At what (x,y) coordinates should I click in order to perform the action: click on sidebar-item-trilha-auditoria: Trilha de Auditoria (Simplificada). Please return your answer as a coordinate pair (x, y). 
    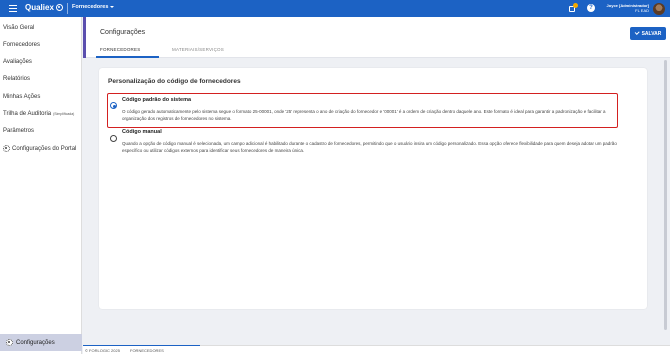
    Looking at the image, I should click on (38, 114).